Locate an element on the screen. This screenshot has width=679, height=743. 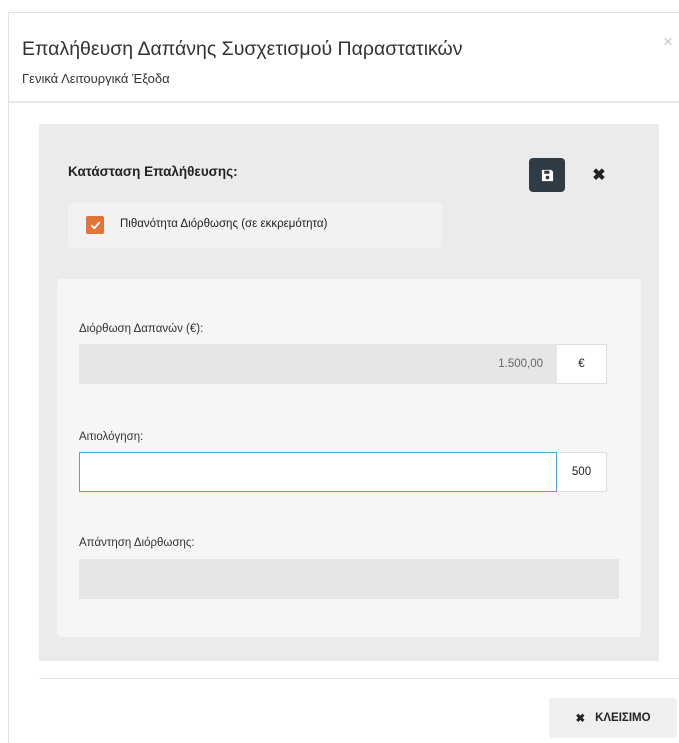
floppy-disk-icon is located at coordinates (547, 175).